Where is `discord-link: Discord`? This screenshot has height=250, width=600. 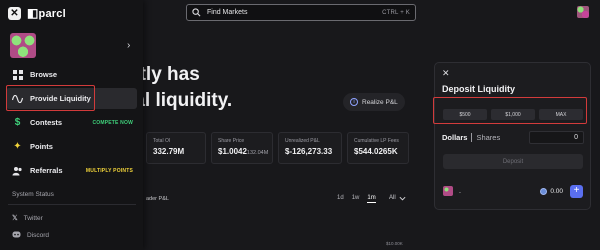
discord-link: Discord is located at coordinates (30, 235).